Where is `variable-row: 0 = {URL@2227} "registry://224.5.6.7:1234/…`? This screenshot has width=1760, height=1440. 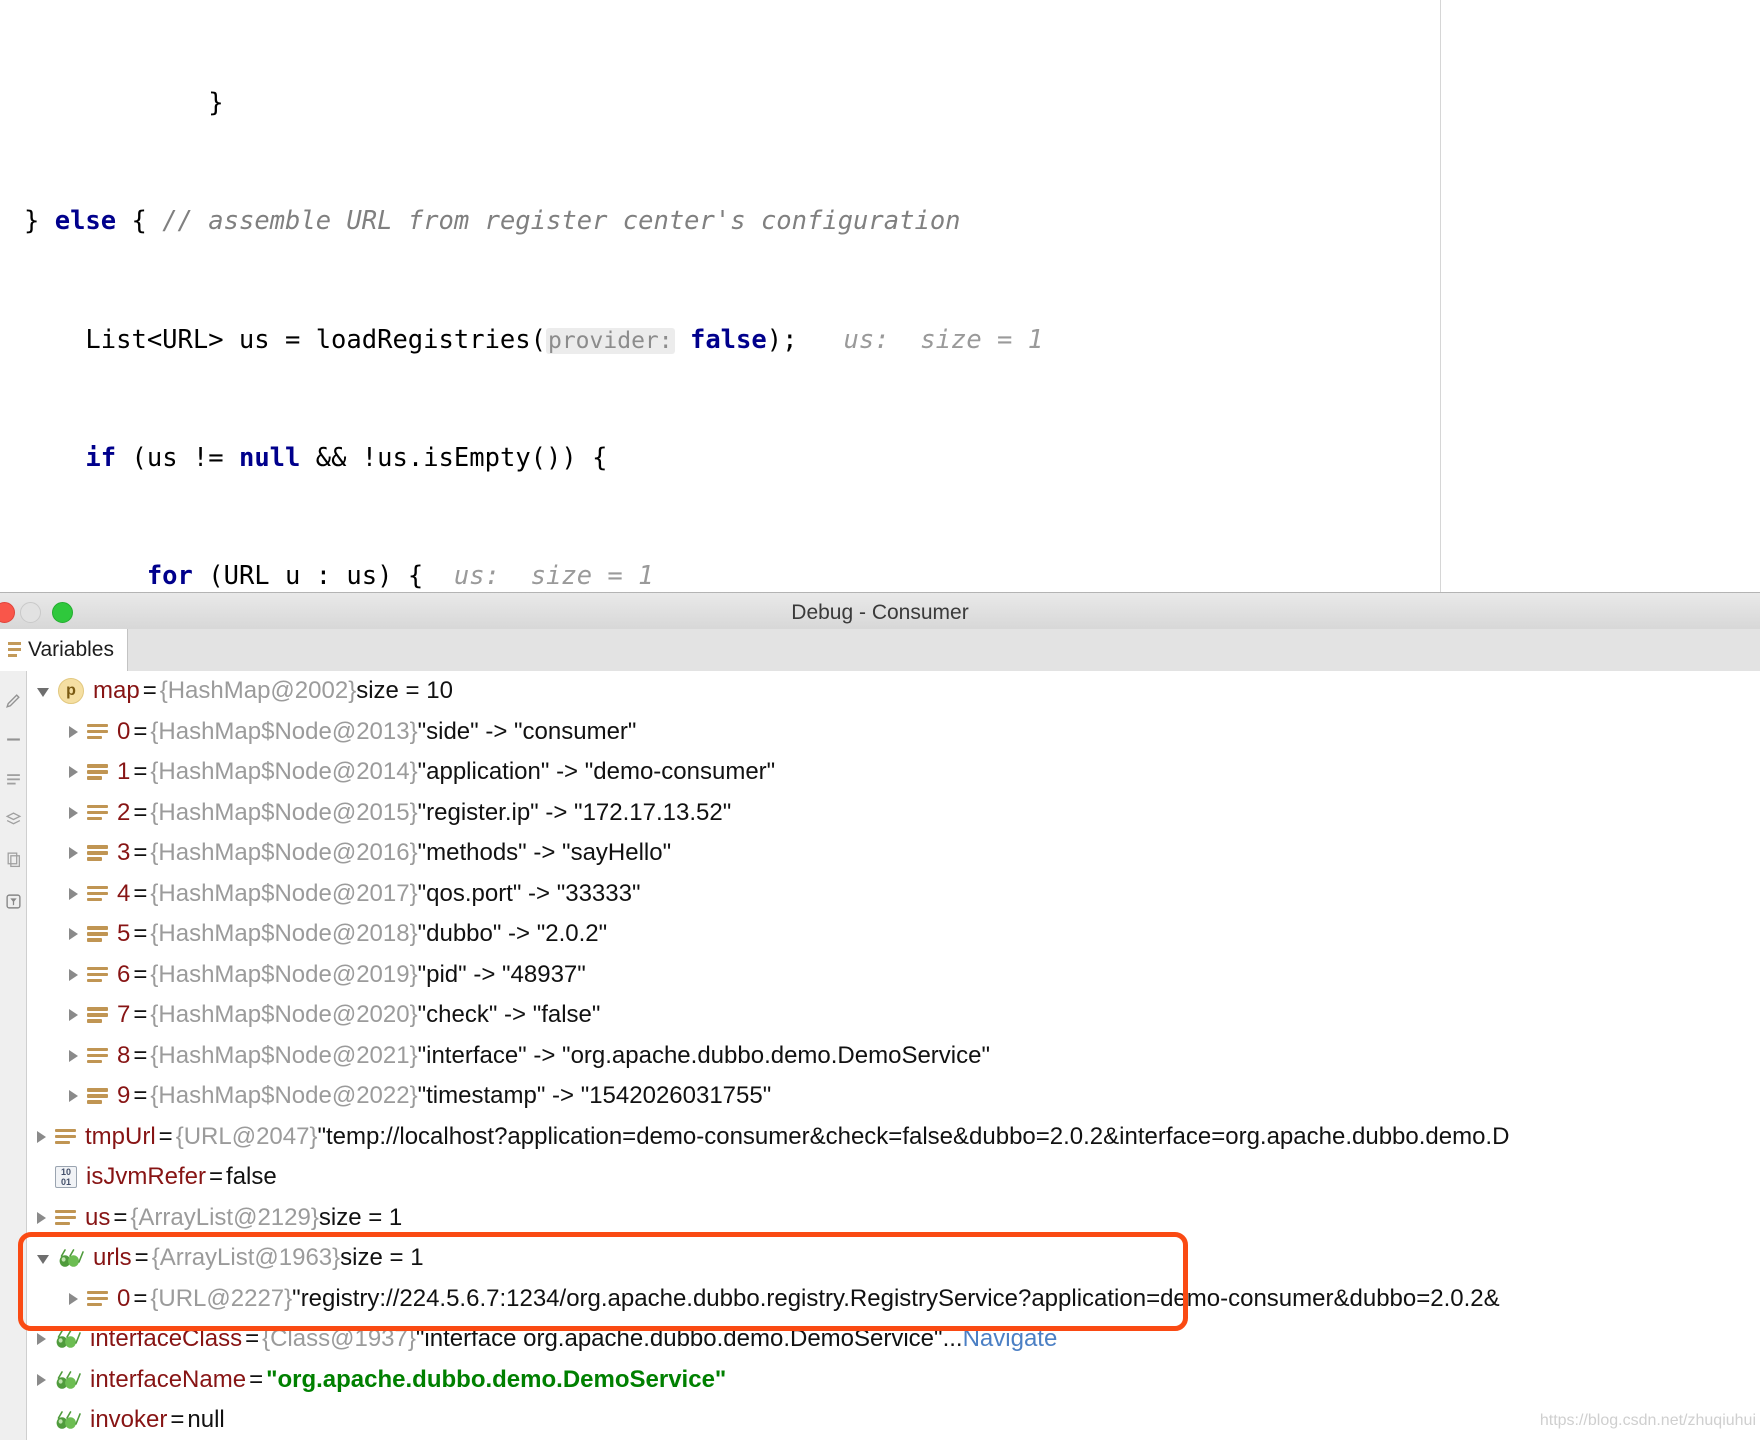
variable-row: 0 = {URL@2227} "registry://224.5.6.7:1234/… is located at coordinates (893, 1299).